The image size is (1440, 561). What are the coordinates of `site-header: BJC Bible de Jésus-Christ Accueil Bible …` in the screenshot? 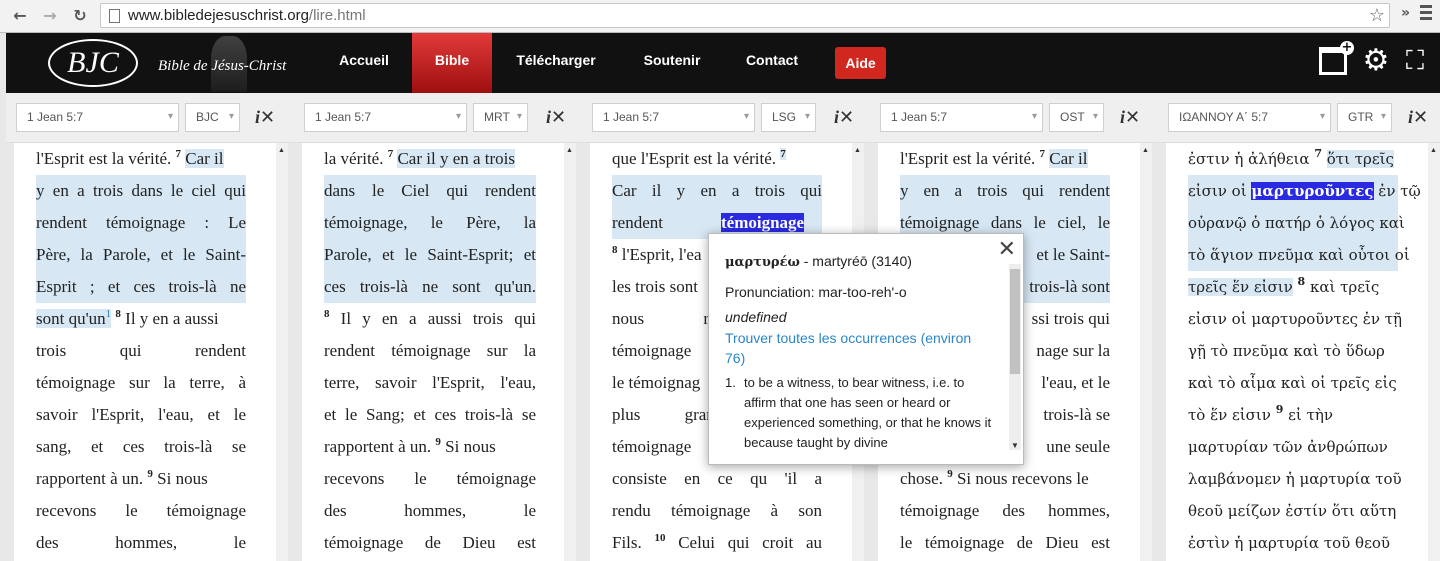 It's located at (723, 67).